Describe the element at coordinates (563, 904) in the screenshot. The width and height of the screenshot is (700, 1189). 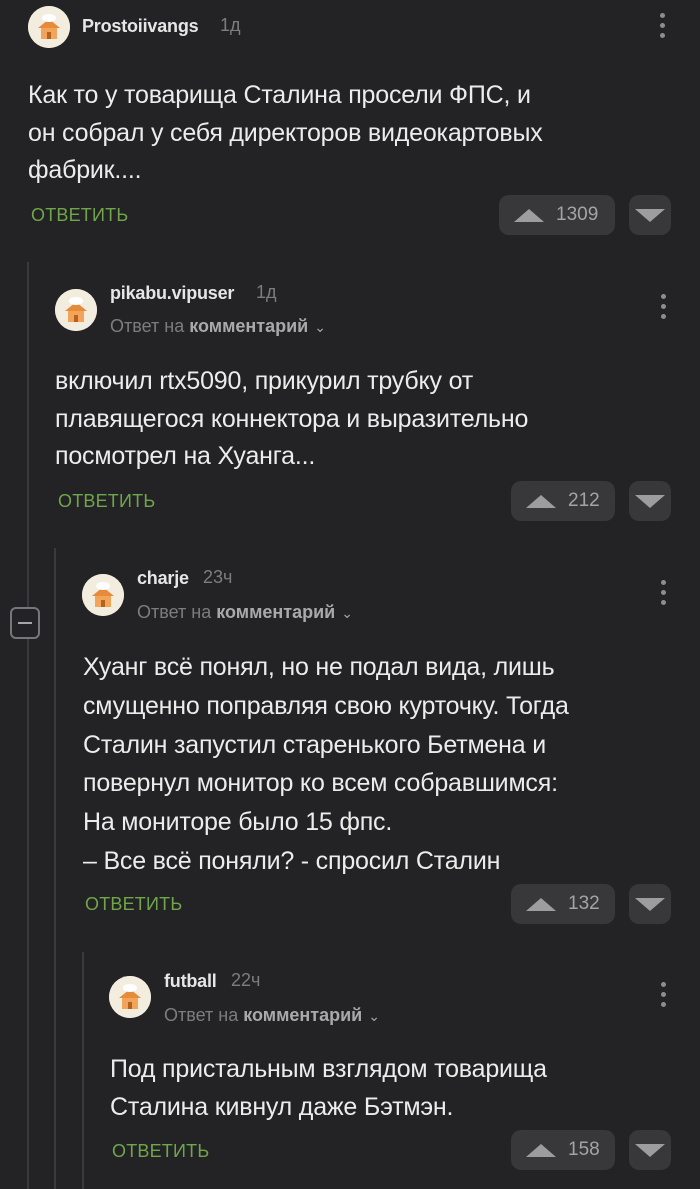
I see `upvote-button: 132` at that location.